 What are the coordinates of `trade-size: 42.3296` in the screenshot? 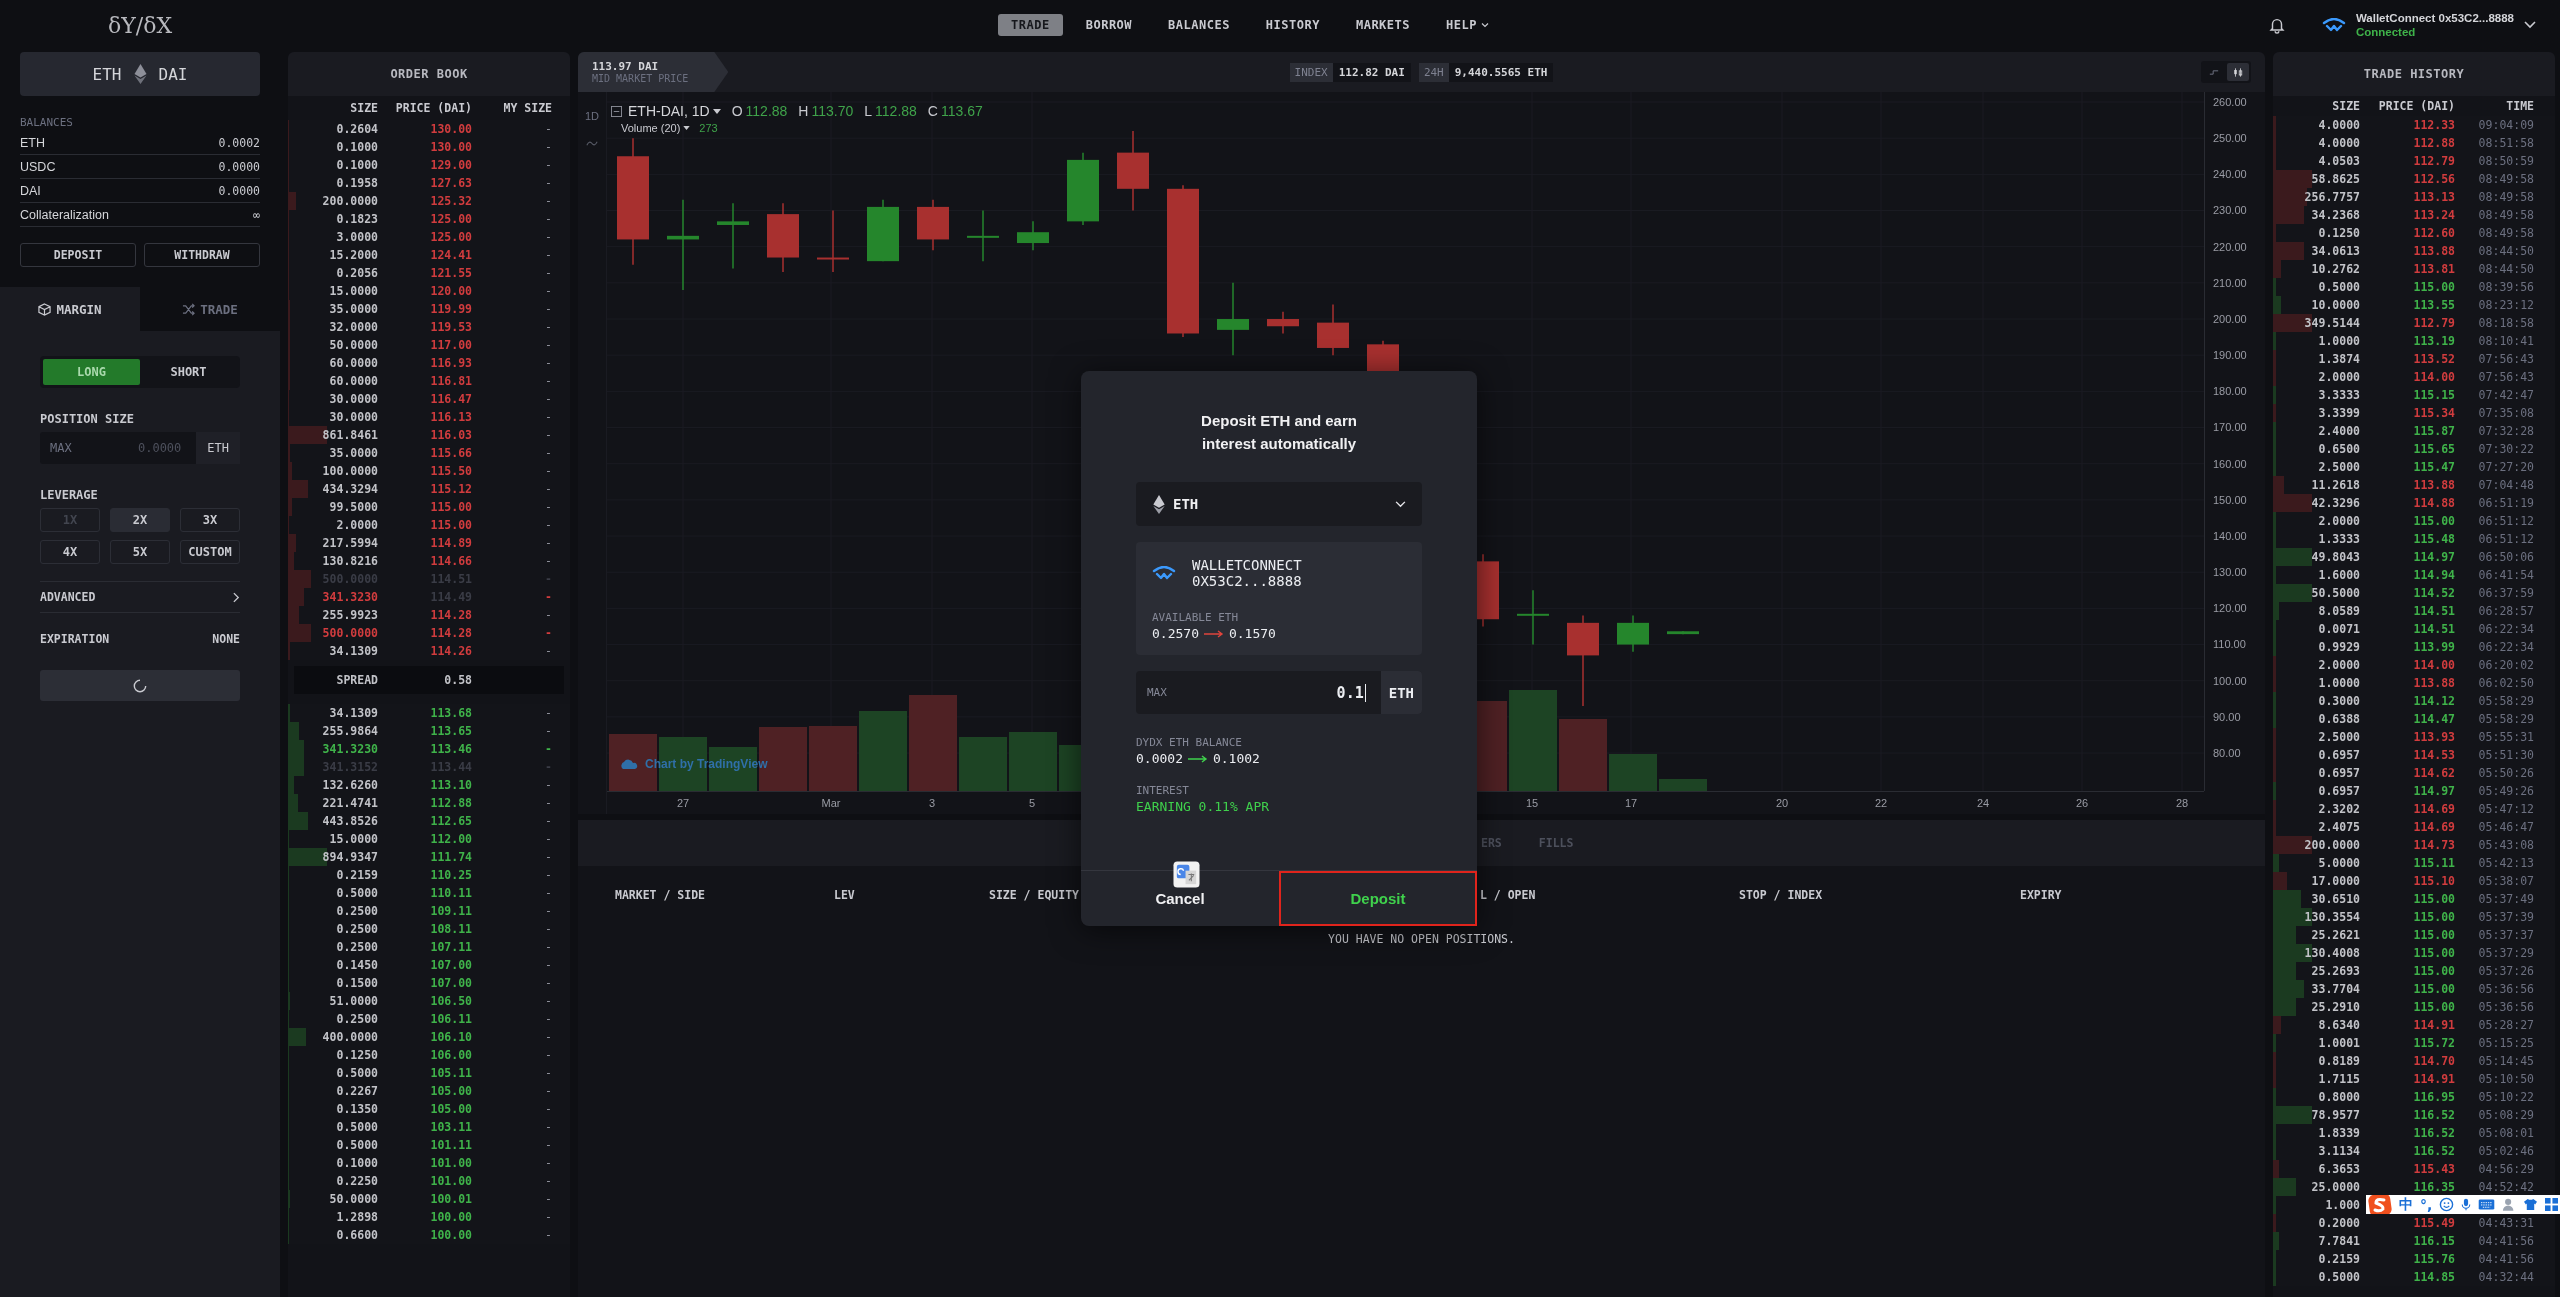 It's located at (2335, 503).